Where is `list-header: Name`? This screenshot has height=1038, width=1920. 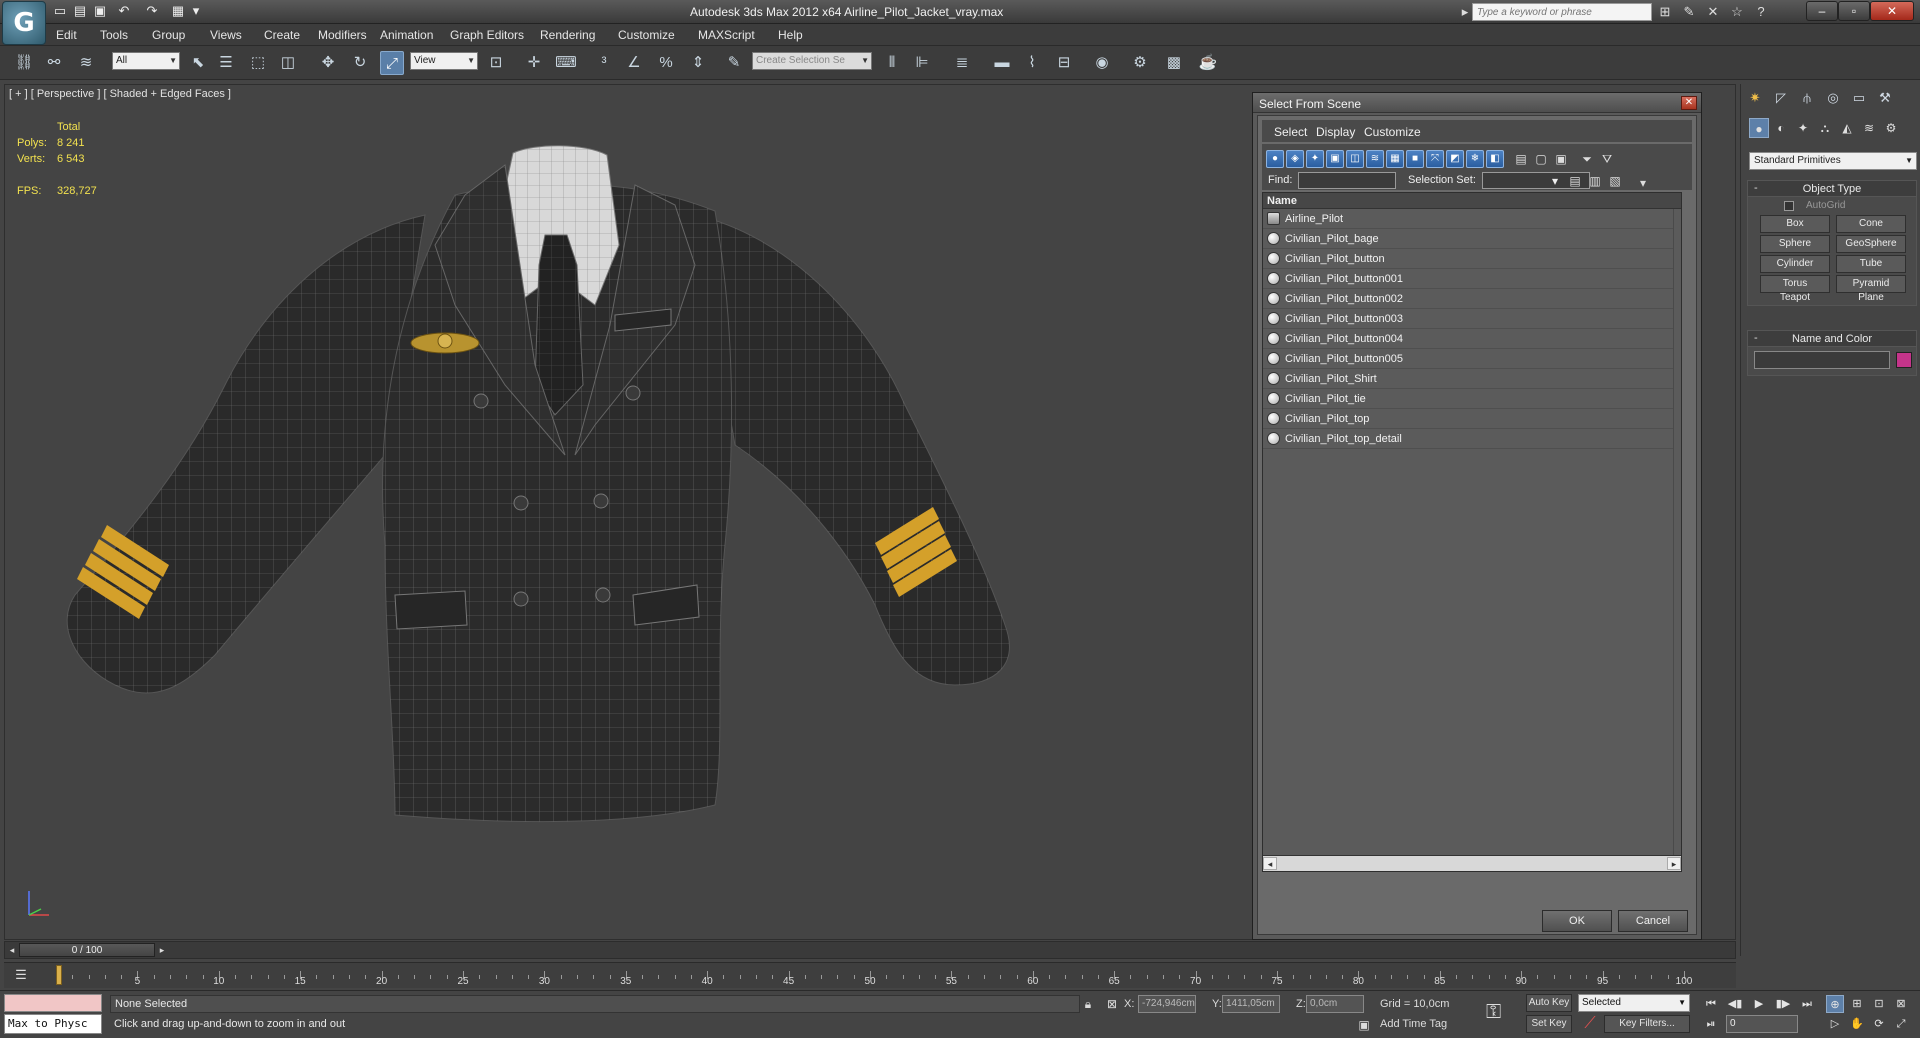 list-header: Name is located at coordinates (1472, 201).